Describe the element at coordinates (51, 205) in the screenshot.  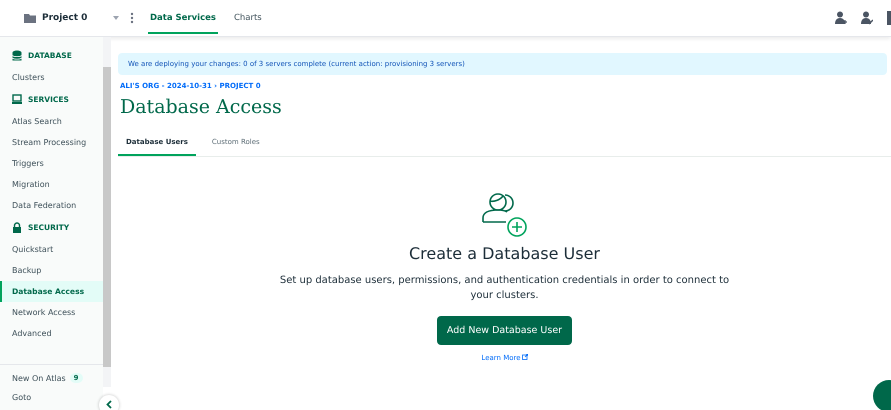
I see `sidebar-item: Data Federation` at that location.